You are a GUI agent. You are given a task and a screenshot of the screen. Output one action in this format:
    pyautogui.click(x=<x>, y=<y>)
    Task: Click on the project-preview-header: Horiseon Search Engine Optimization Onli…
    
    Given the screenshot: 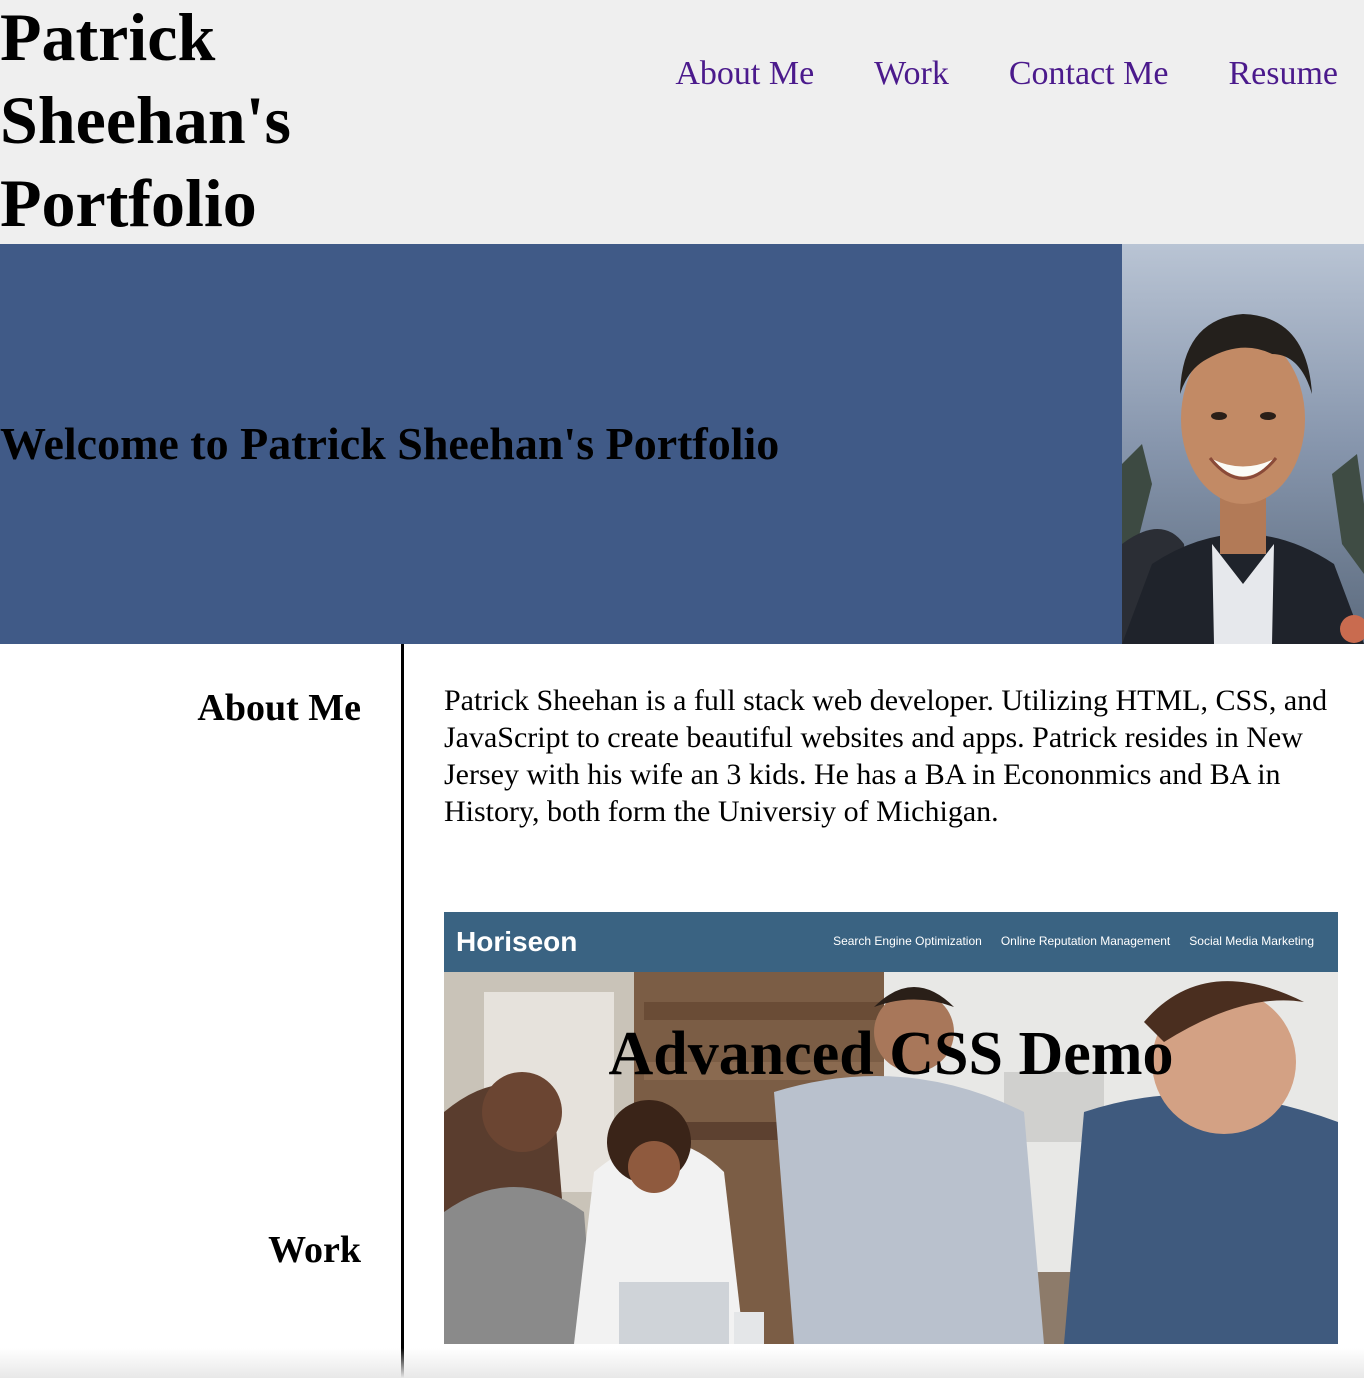 What is the action you would take?
    pyautogui.click(x=891, y=942)
    